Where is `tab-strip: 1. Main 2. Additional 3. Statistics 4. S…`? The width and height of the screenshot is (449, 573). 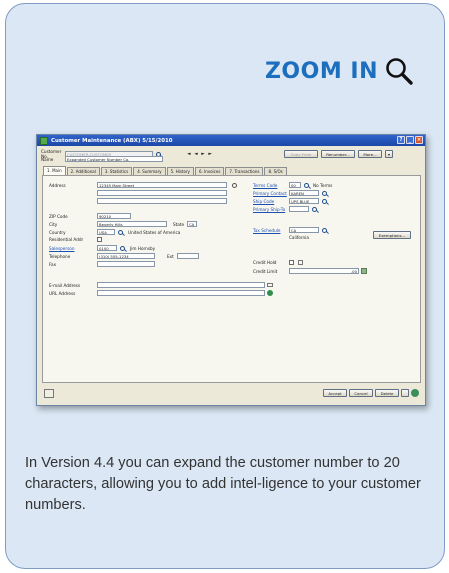
tab-strip: 1. Main 2. Additional 3. Statistics 4. S… is located at coordinates (165, 170).